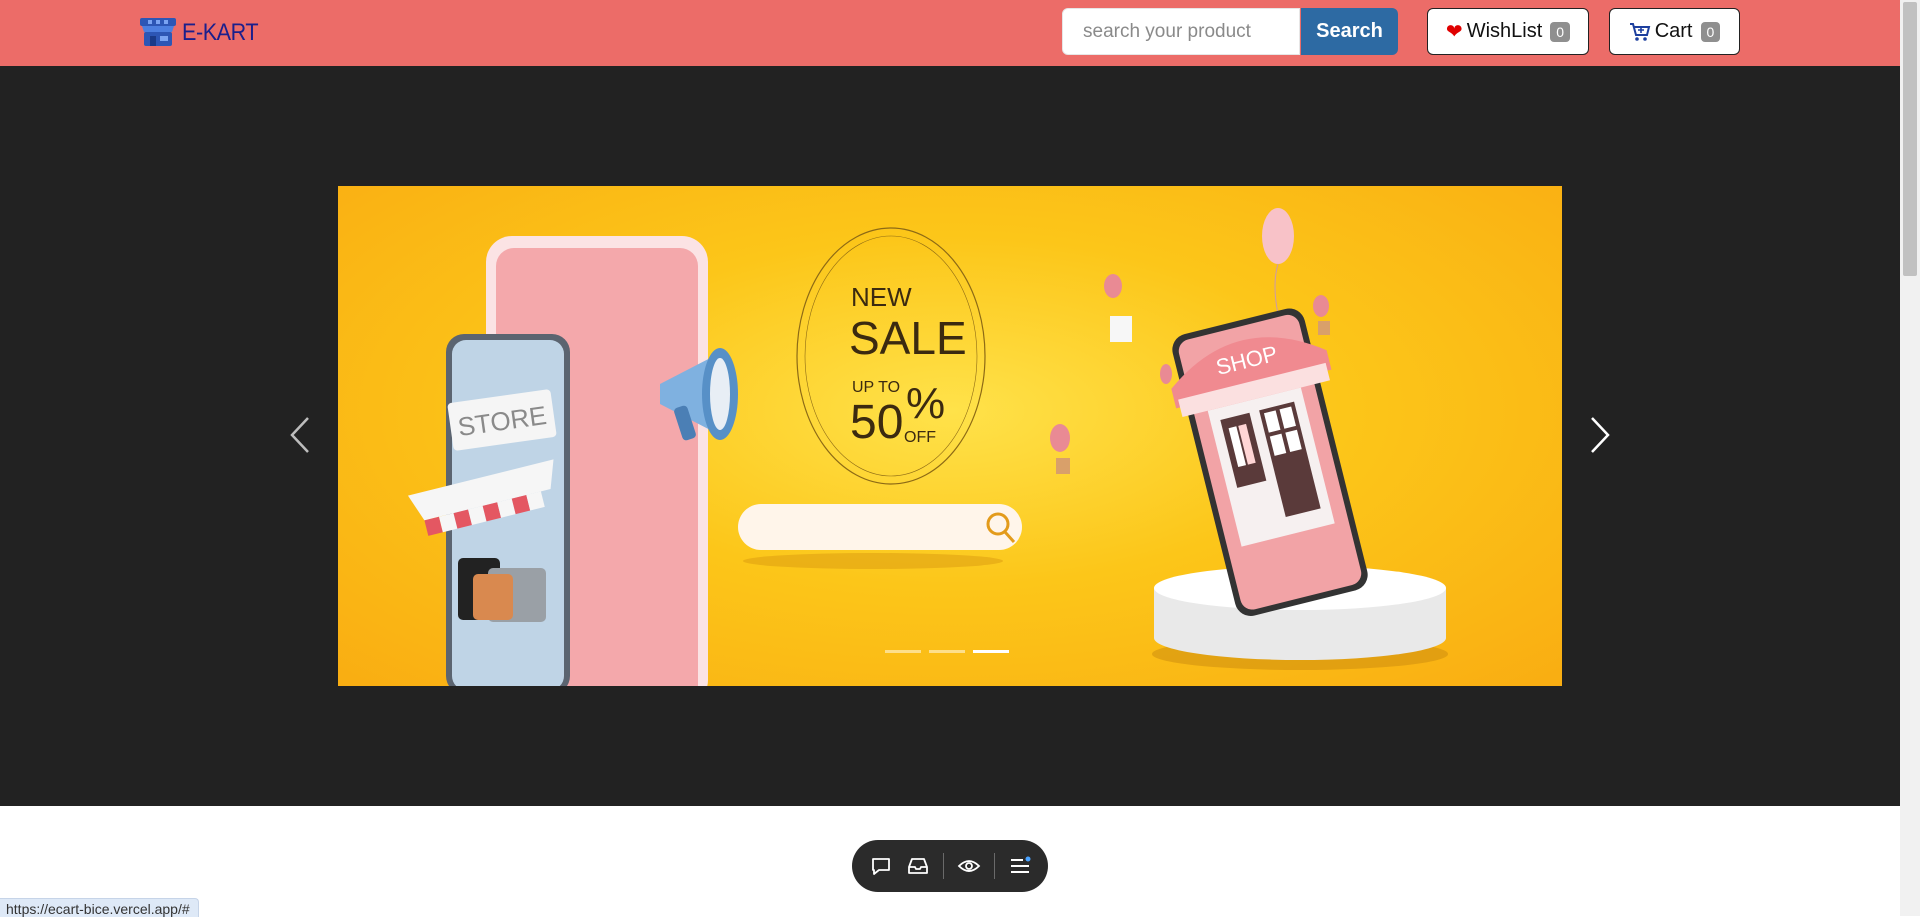 This screenshot has width=1920, height=919. Describe the element at coordinates (298, 435) in the screenshot. I see `carousel-prev-arrow-icon` at that location.